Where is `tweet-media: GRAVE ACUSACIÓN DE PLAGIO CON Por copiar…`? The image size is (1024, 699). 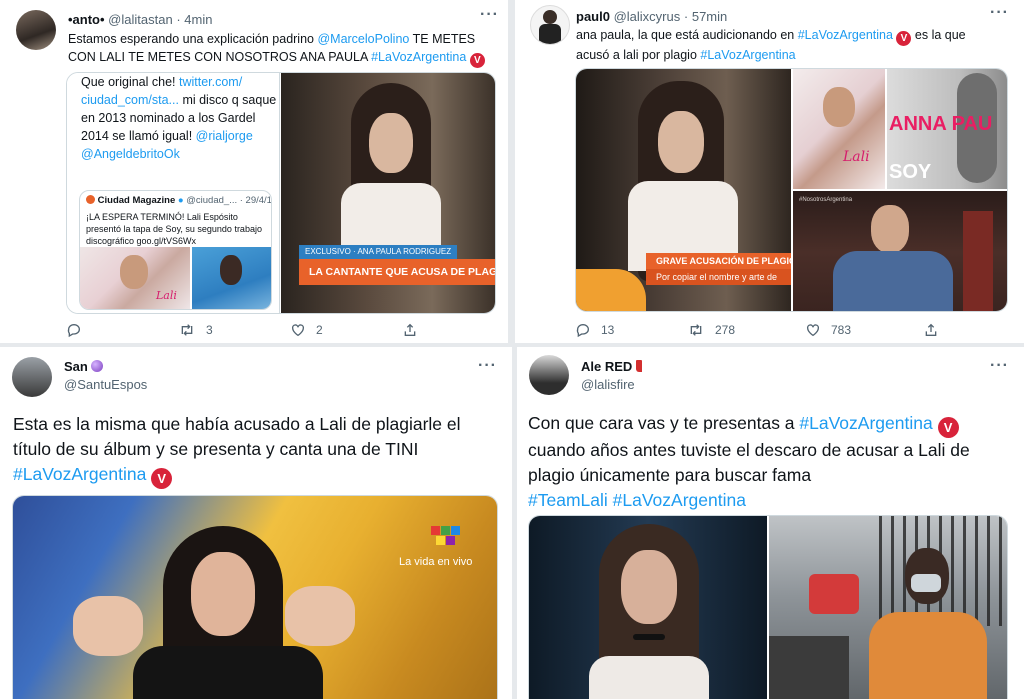 tweet-media: GRAVE ACUSACIÓN DE PLAGIO CON Por copiar… is located at coordinates (791, 190).